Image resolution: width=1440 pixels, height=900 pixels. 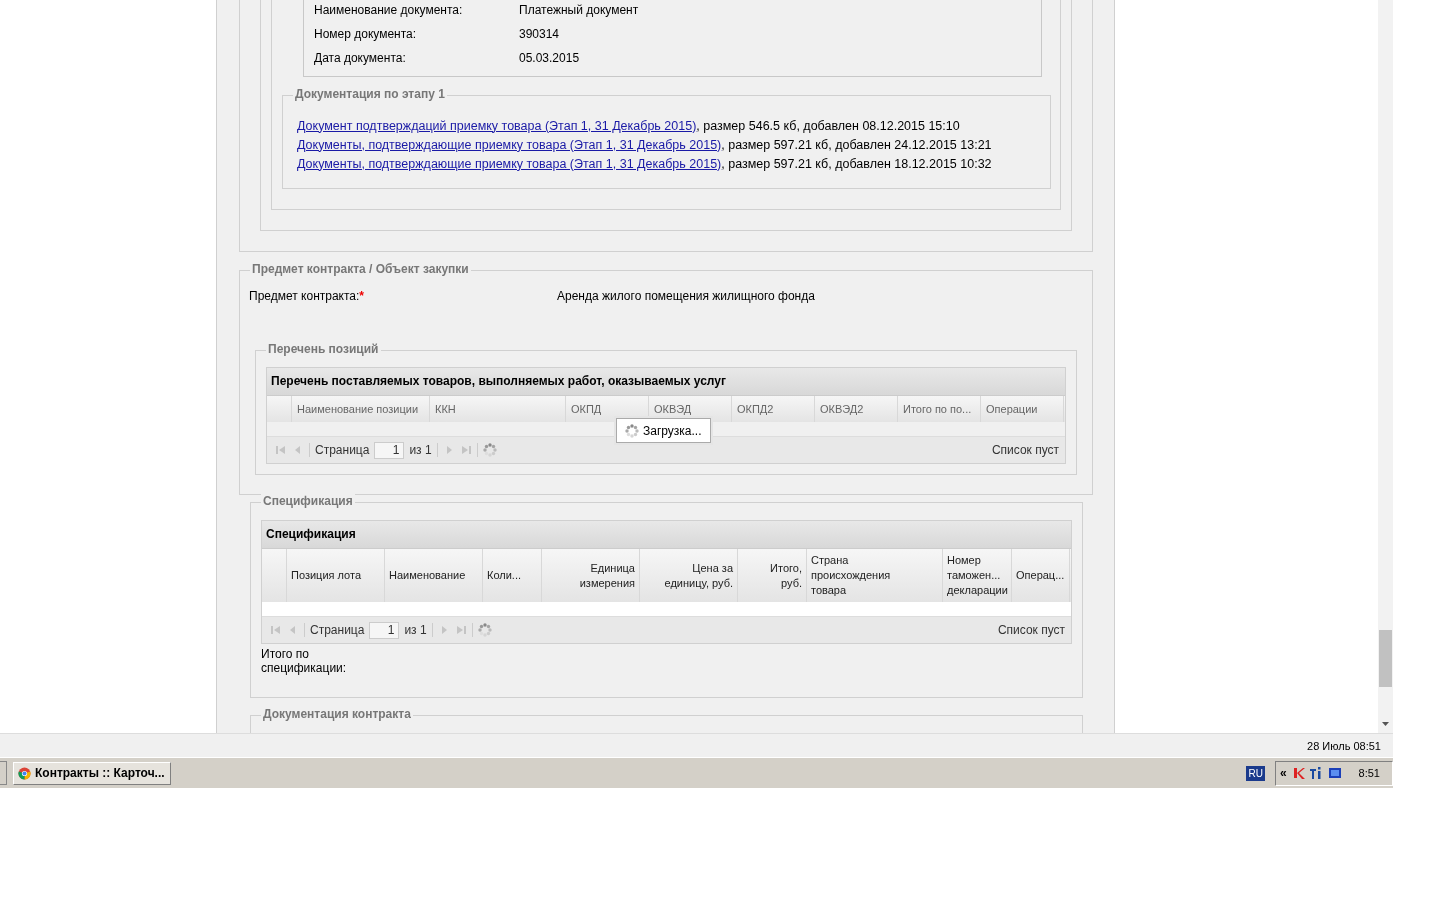 What do you see at coordinates (1255, 773) in the screenshot?
I see `language-indicator: RU` at bounding box center [1255, 773].